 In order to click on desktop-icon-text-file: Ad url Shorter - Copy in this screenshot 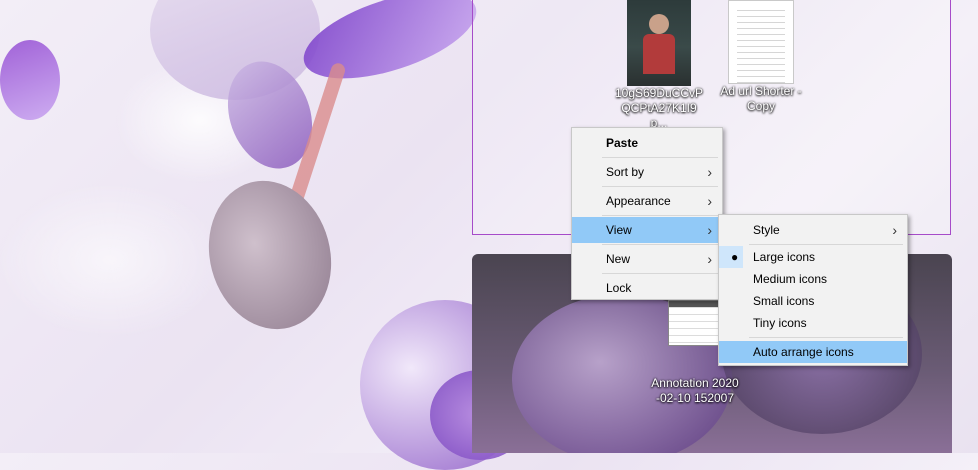, I will do `click(761, 57)`.